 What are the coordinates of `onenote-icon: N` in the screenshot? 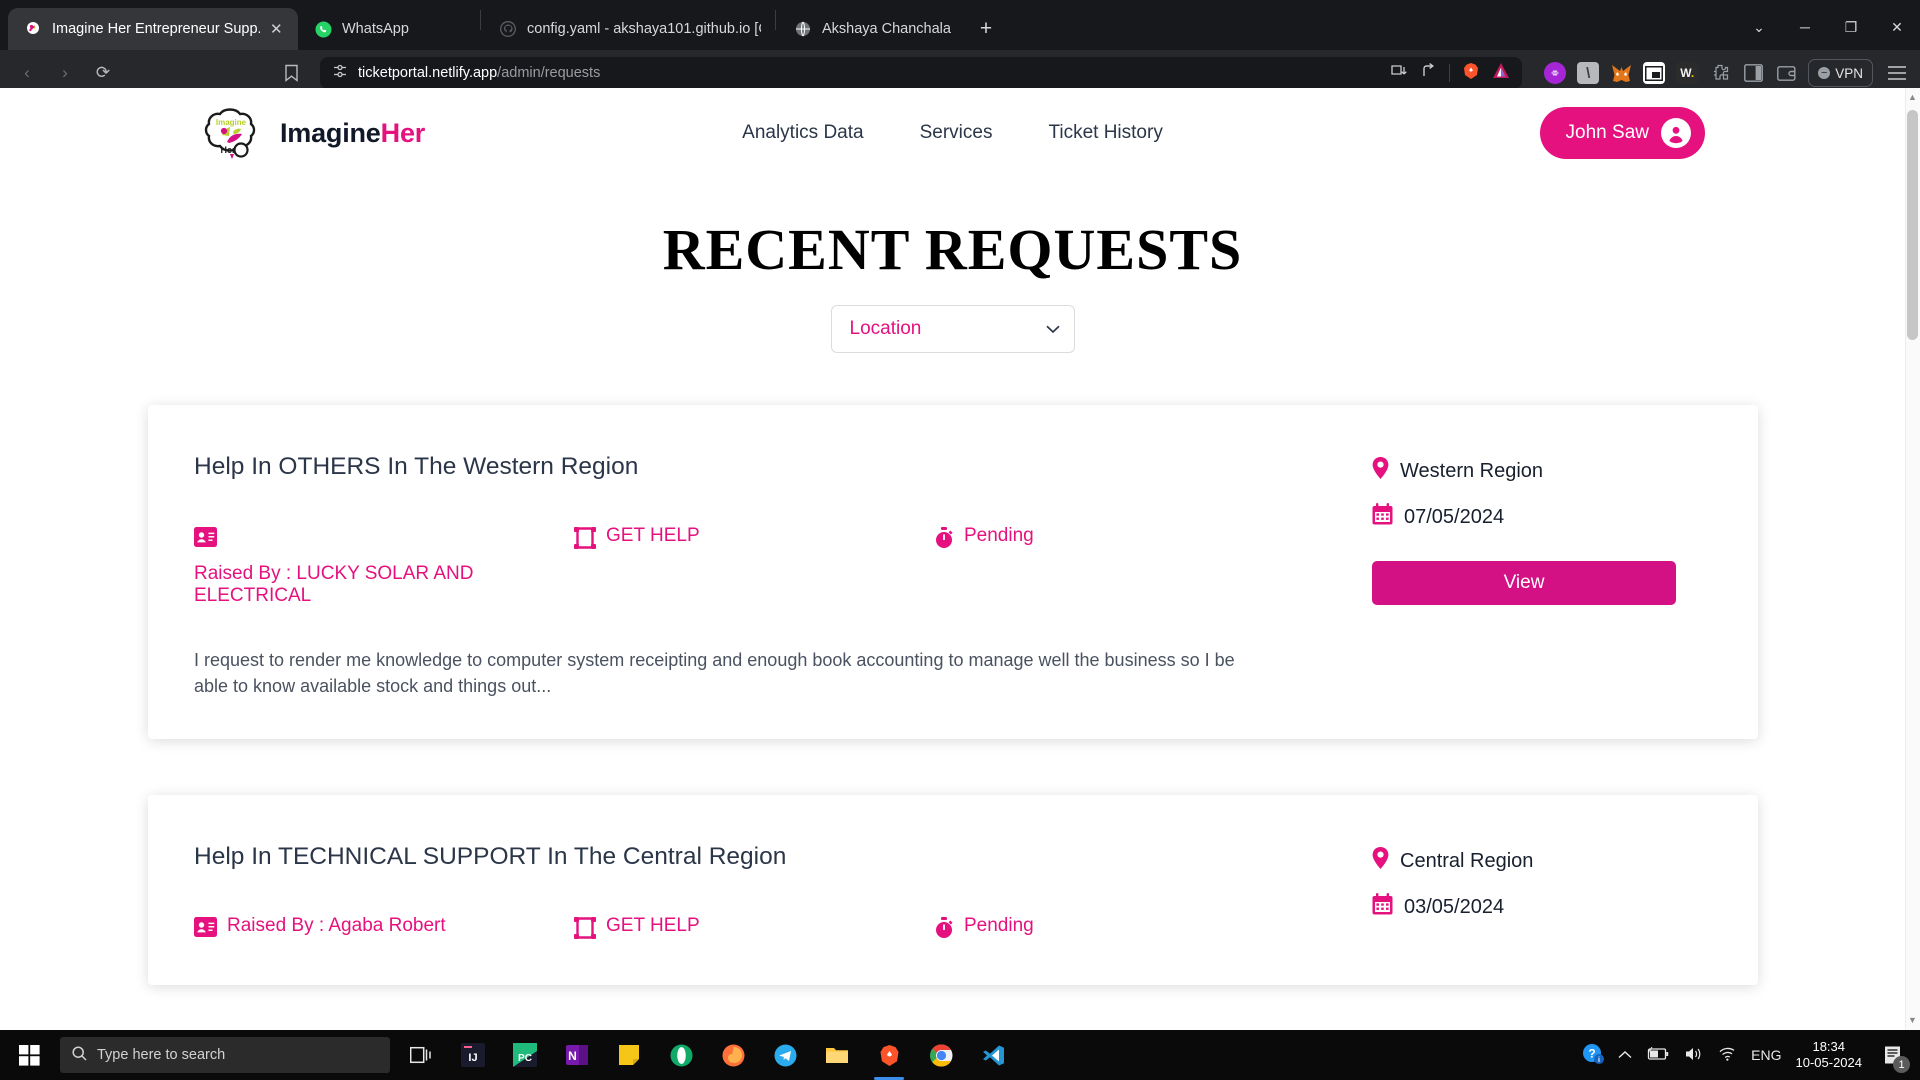 It's located at (577, 1055).